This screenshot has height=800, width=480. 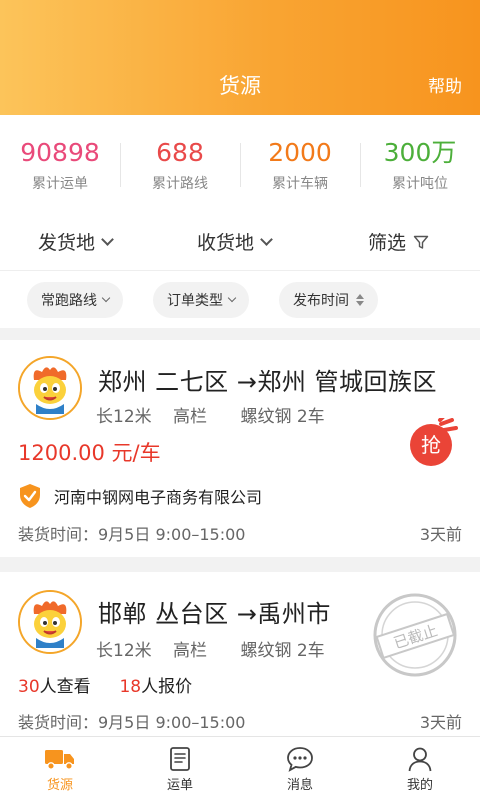 What do you see at coordinates (180, 152) in the screenshot?
I see `stat-value: 688` at bounding box center [180, 152].